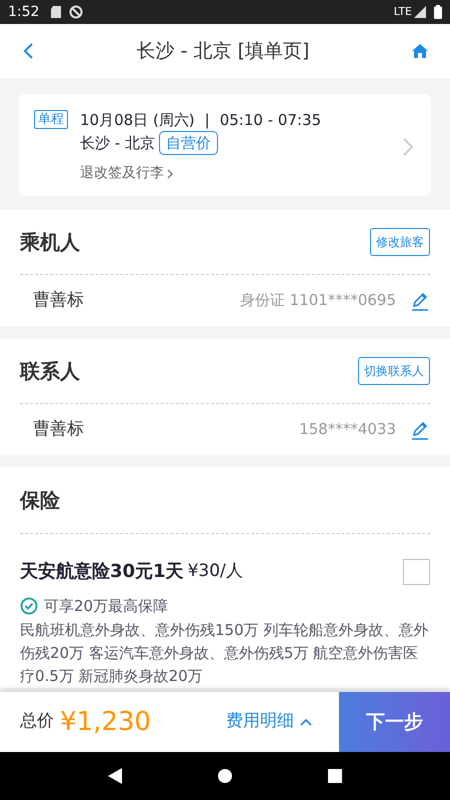  I want to click on next-step-button: 下一步, so click(394, 722).